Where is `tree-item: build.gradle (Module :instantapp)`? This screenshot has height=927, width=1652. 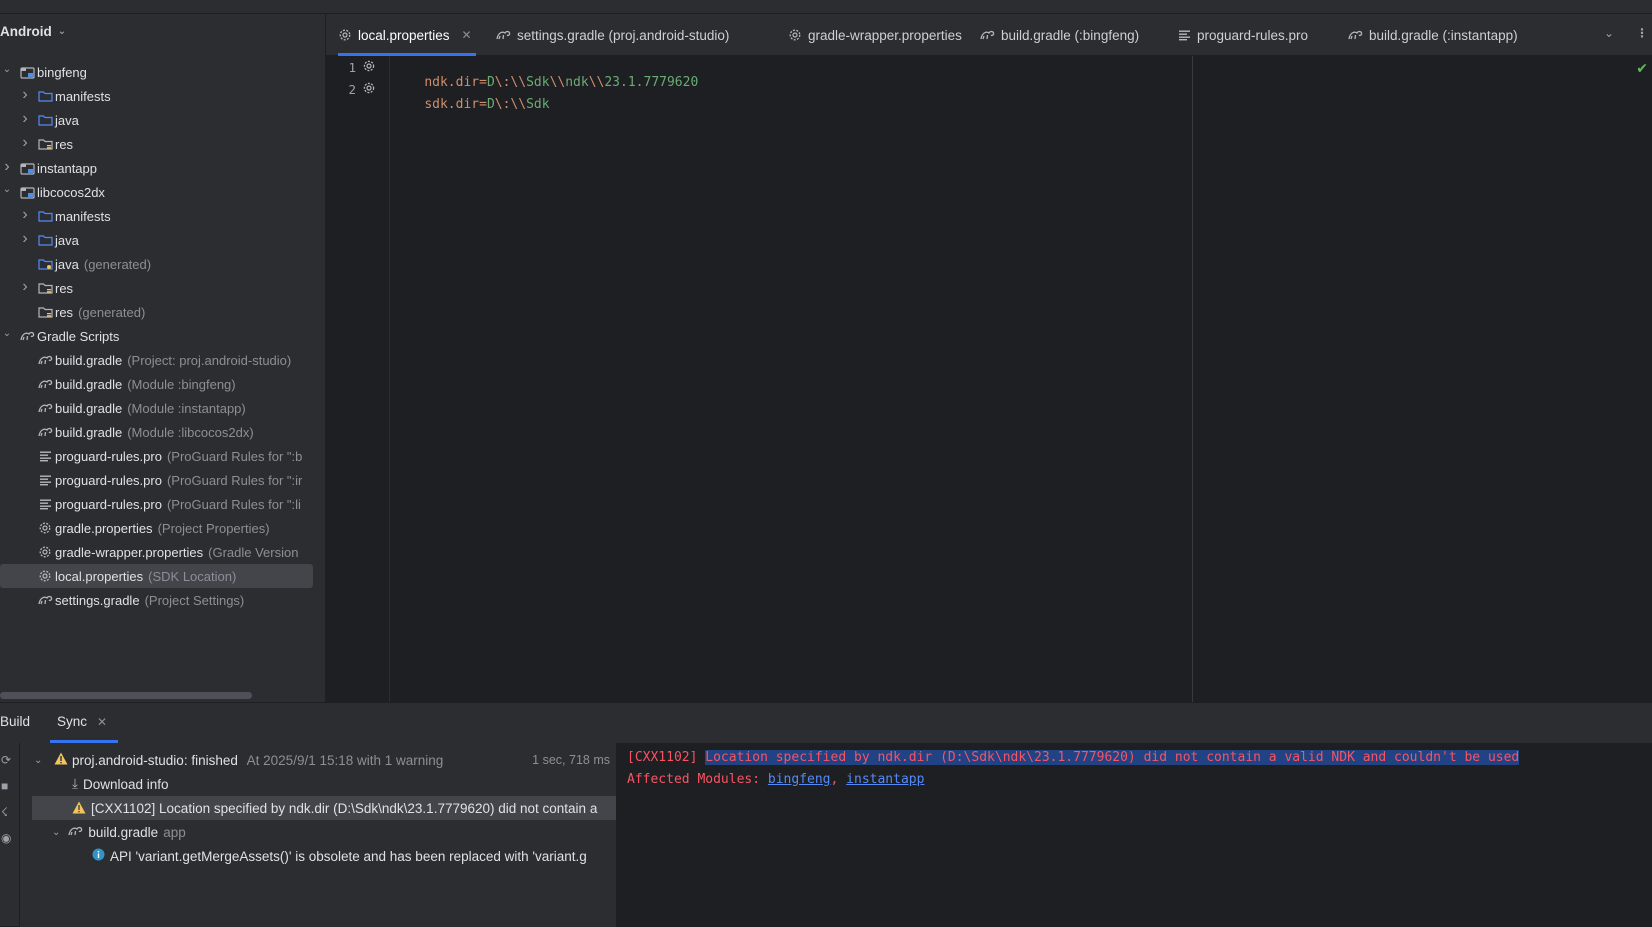
tree-item: build.gradle (Module :instantapp) is located at coordinates (162, 408).